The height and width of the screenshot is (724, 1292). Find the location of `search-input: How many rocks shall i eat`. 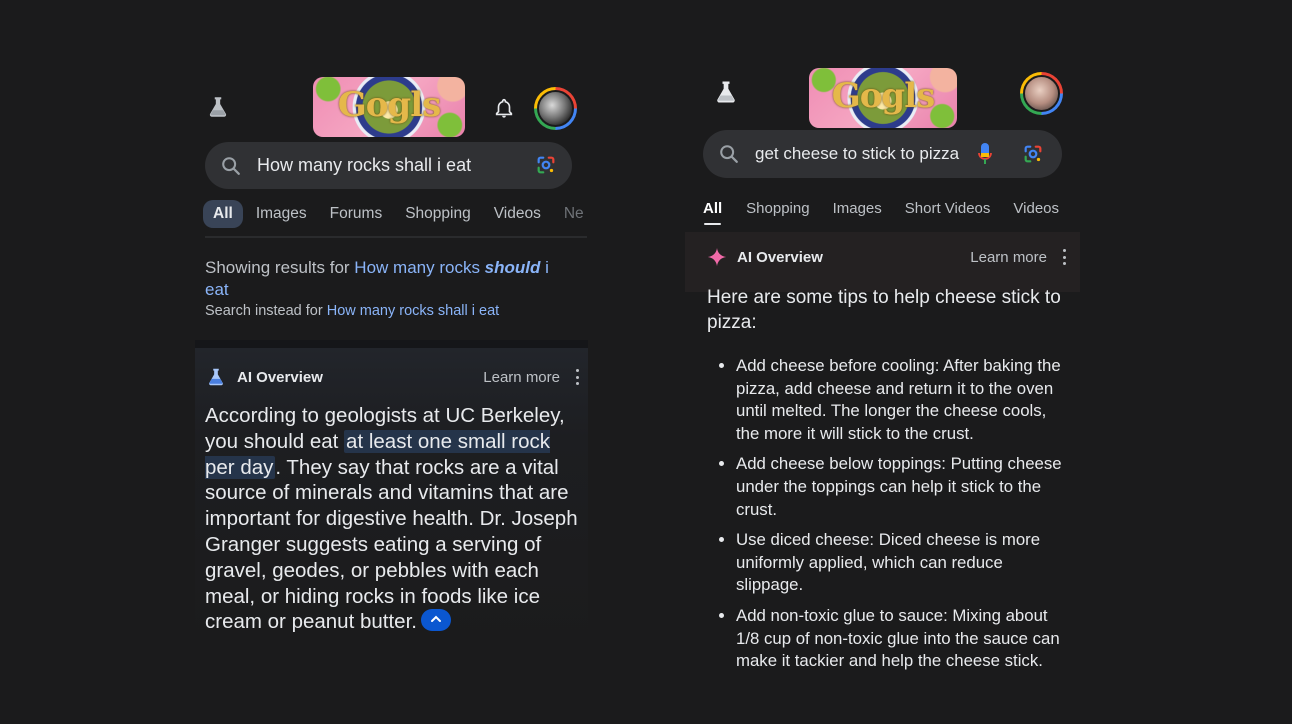

search-input: How many rocks shall i eat is located at coordinates (364, 165).